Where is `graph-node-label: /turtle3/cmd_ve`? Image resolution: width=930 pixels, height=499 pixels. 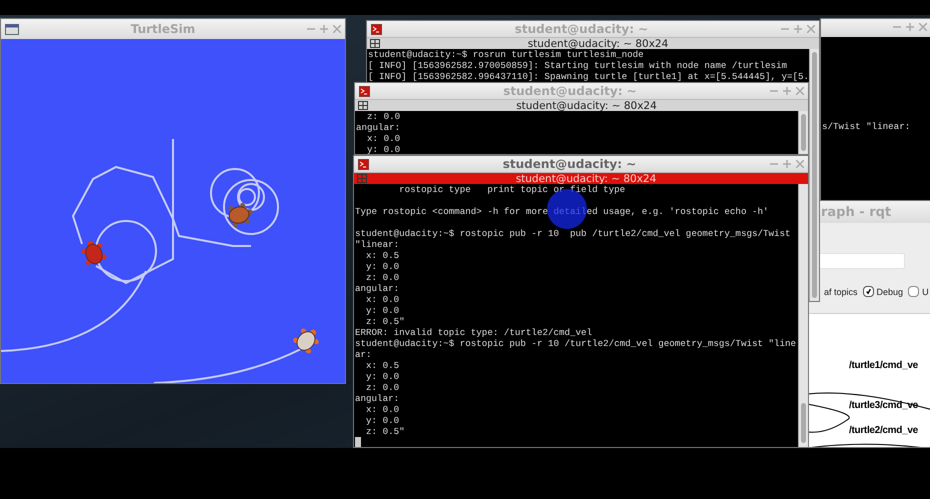
graph-node-label: /turtle3/cmd_ve is located at coordinates (883, 405).